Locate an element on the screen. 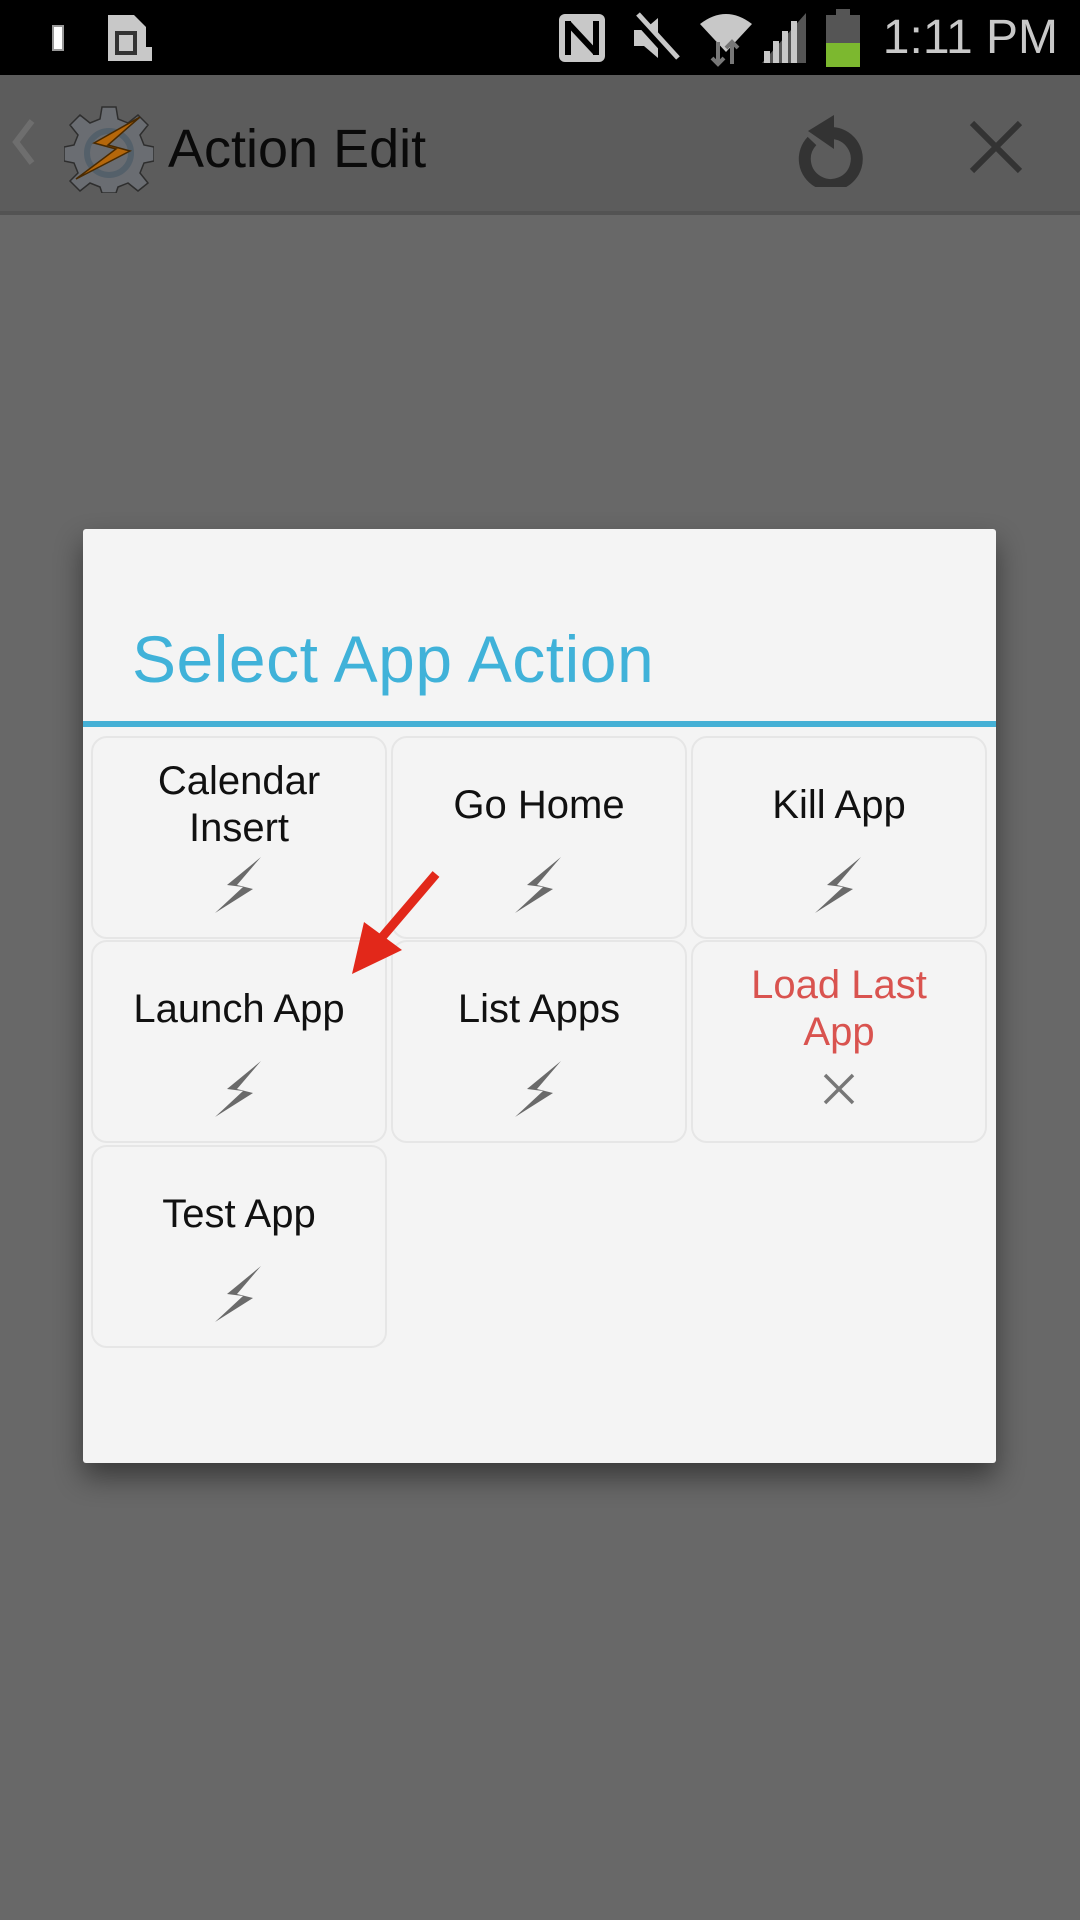 The image size is (1080, 1920). battery-icon is located at coordinates (843, 37).